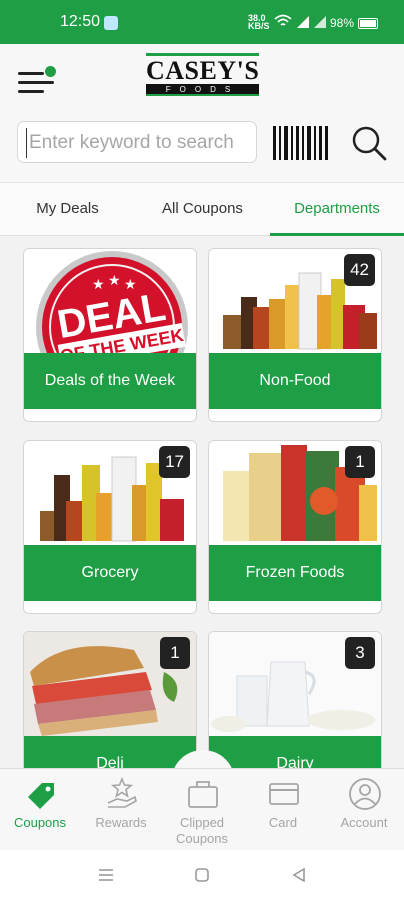 The width and height of the screenshot is (404, 900). Describe the element at coordinates (283, 20) in the screenshot. I see `wifi-icon` at that location.